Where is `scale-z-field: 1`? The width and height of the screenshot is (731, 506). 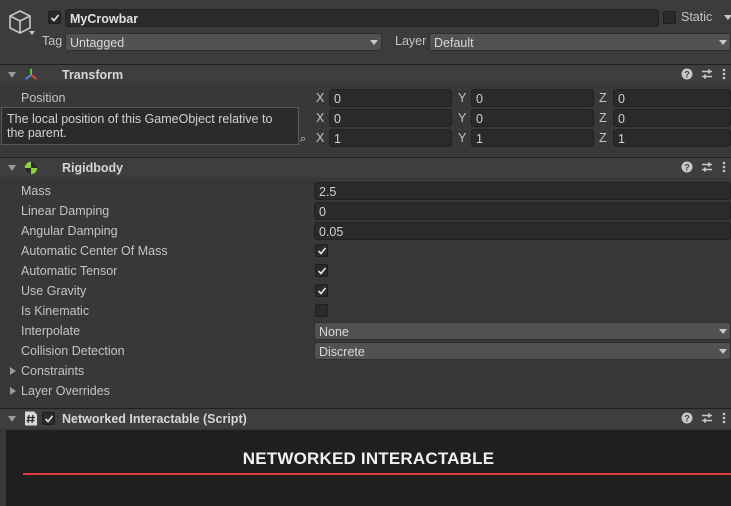
scale-z-field: 1 is located at coordinates (672, 138).